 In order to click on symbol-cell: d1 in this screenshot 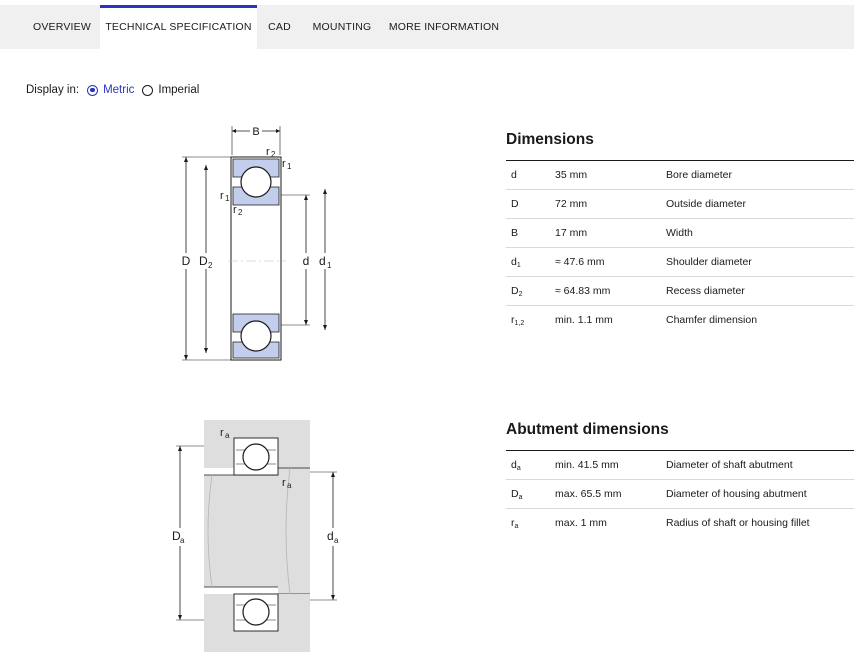, I will do `click(516, 262)`.